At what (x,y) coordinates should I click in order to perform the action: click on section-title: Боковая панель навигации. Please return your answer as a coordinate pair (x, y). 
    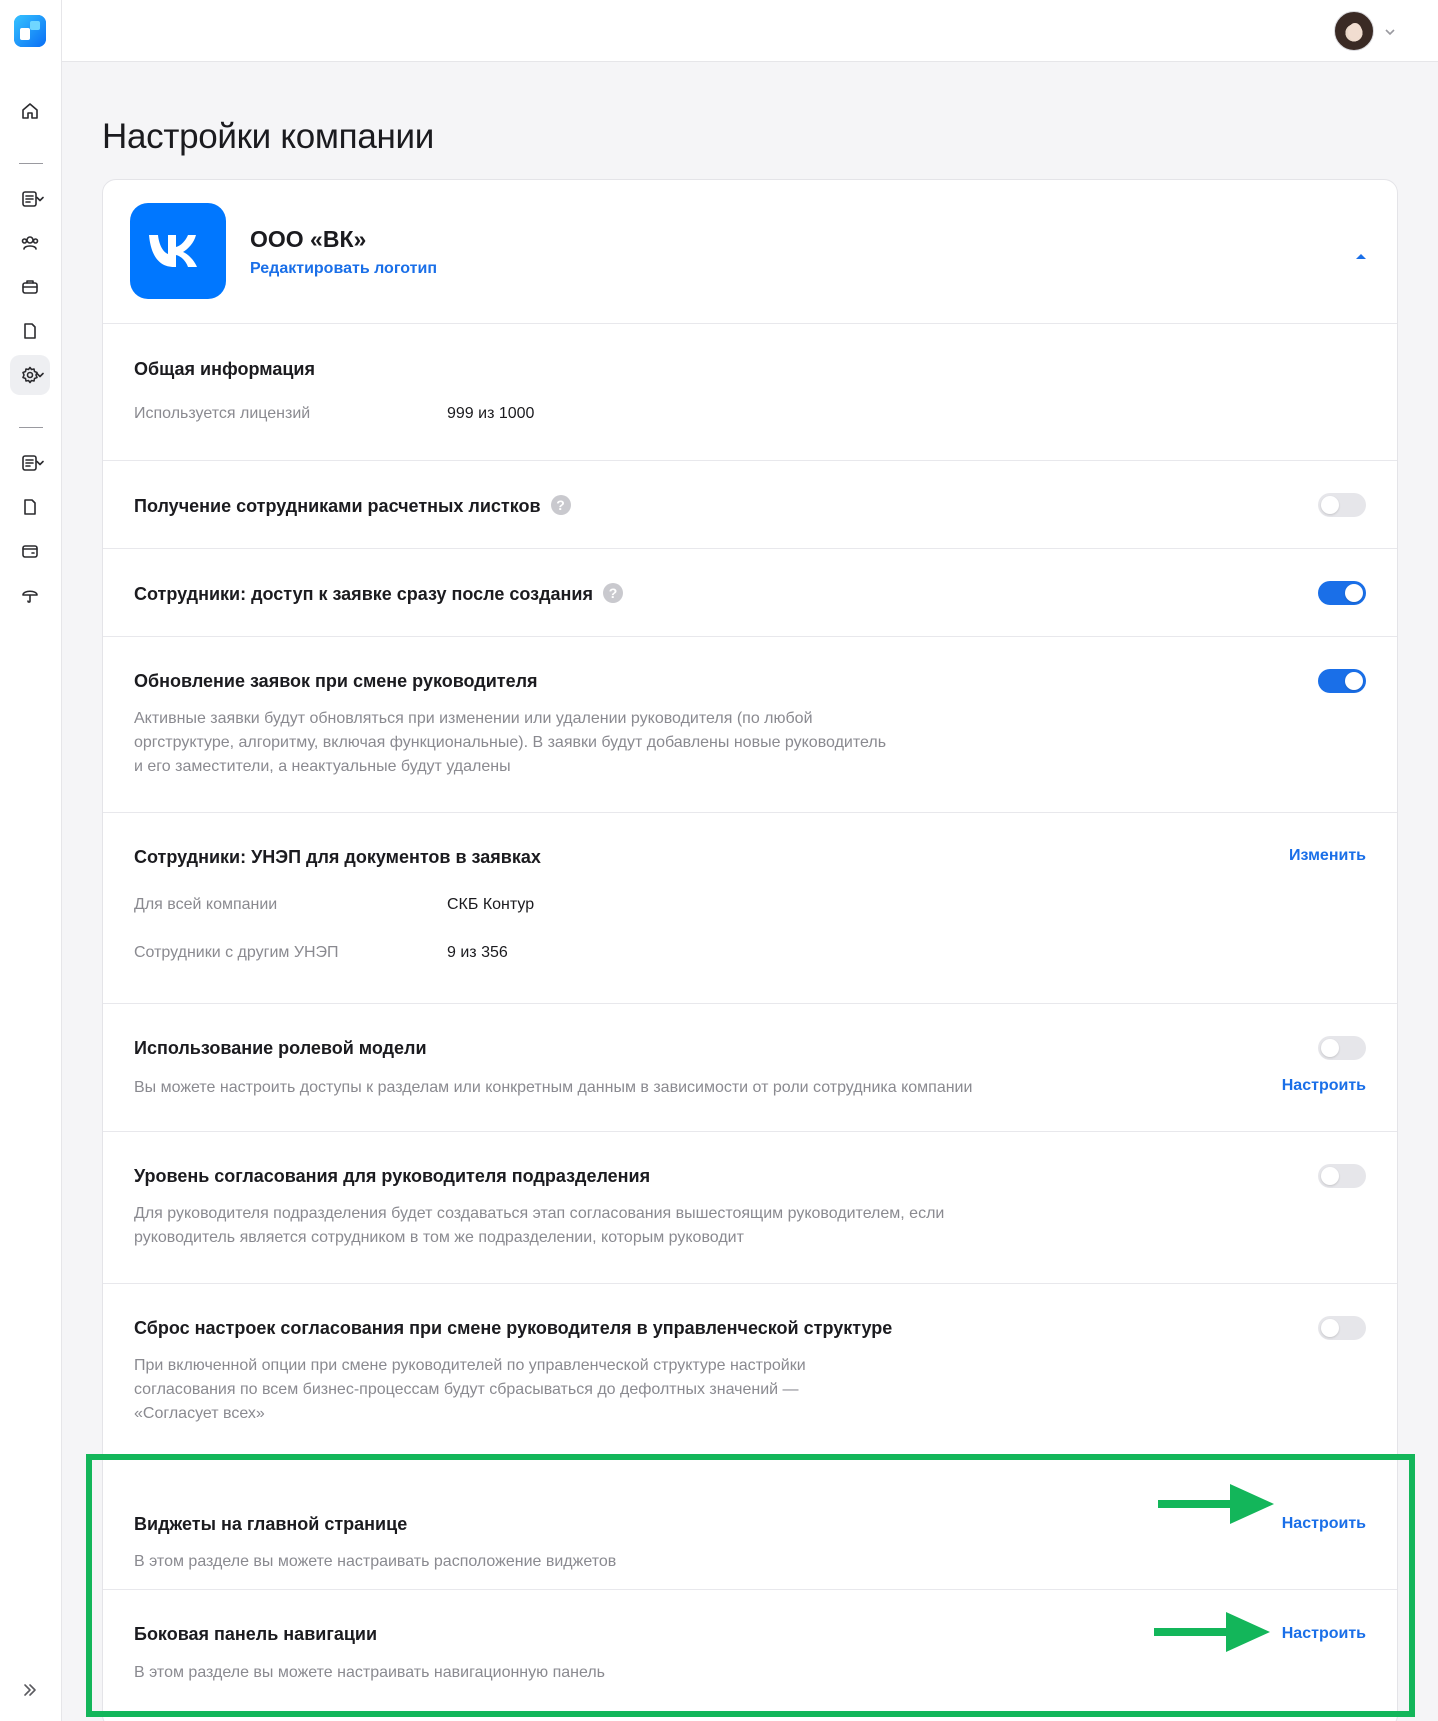
    Looking at the image, I should click on (256, 1634).